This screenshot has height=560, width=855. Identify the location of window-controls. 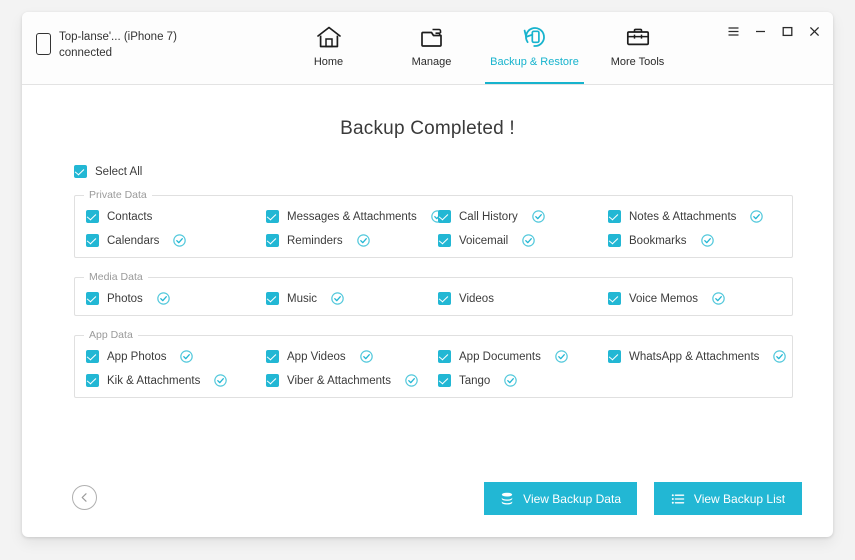
(773, 31).